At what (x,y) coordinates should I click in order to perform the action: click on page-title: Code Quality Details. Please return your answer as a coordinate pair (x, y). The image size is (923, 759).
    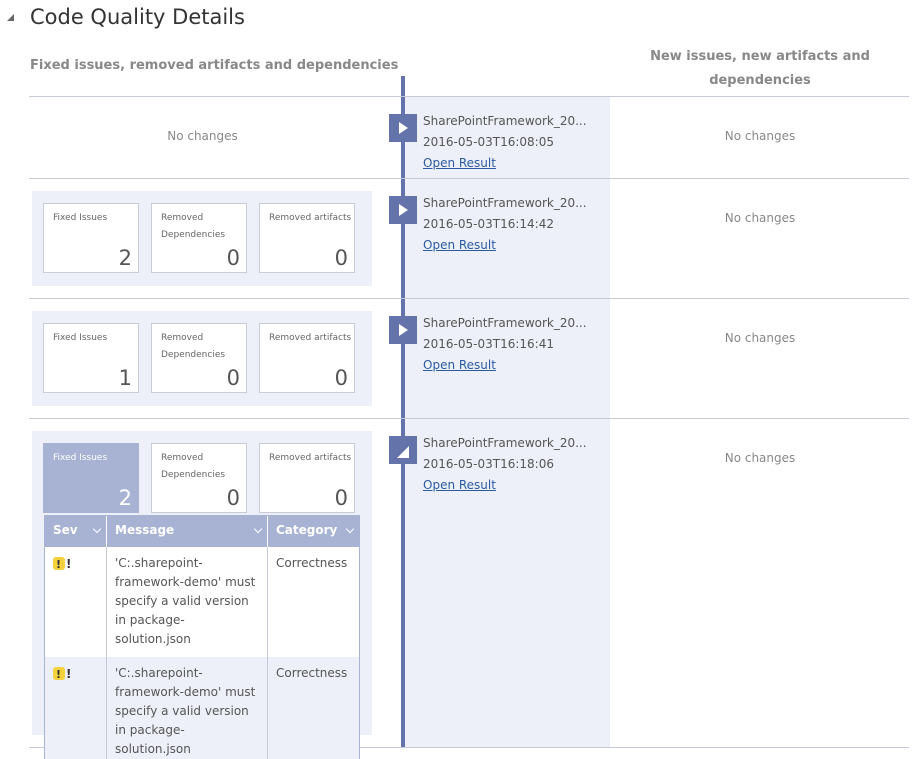
    Looking at the image, I should click on (137, 17).